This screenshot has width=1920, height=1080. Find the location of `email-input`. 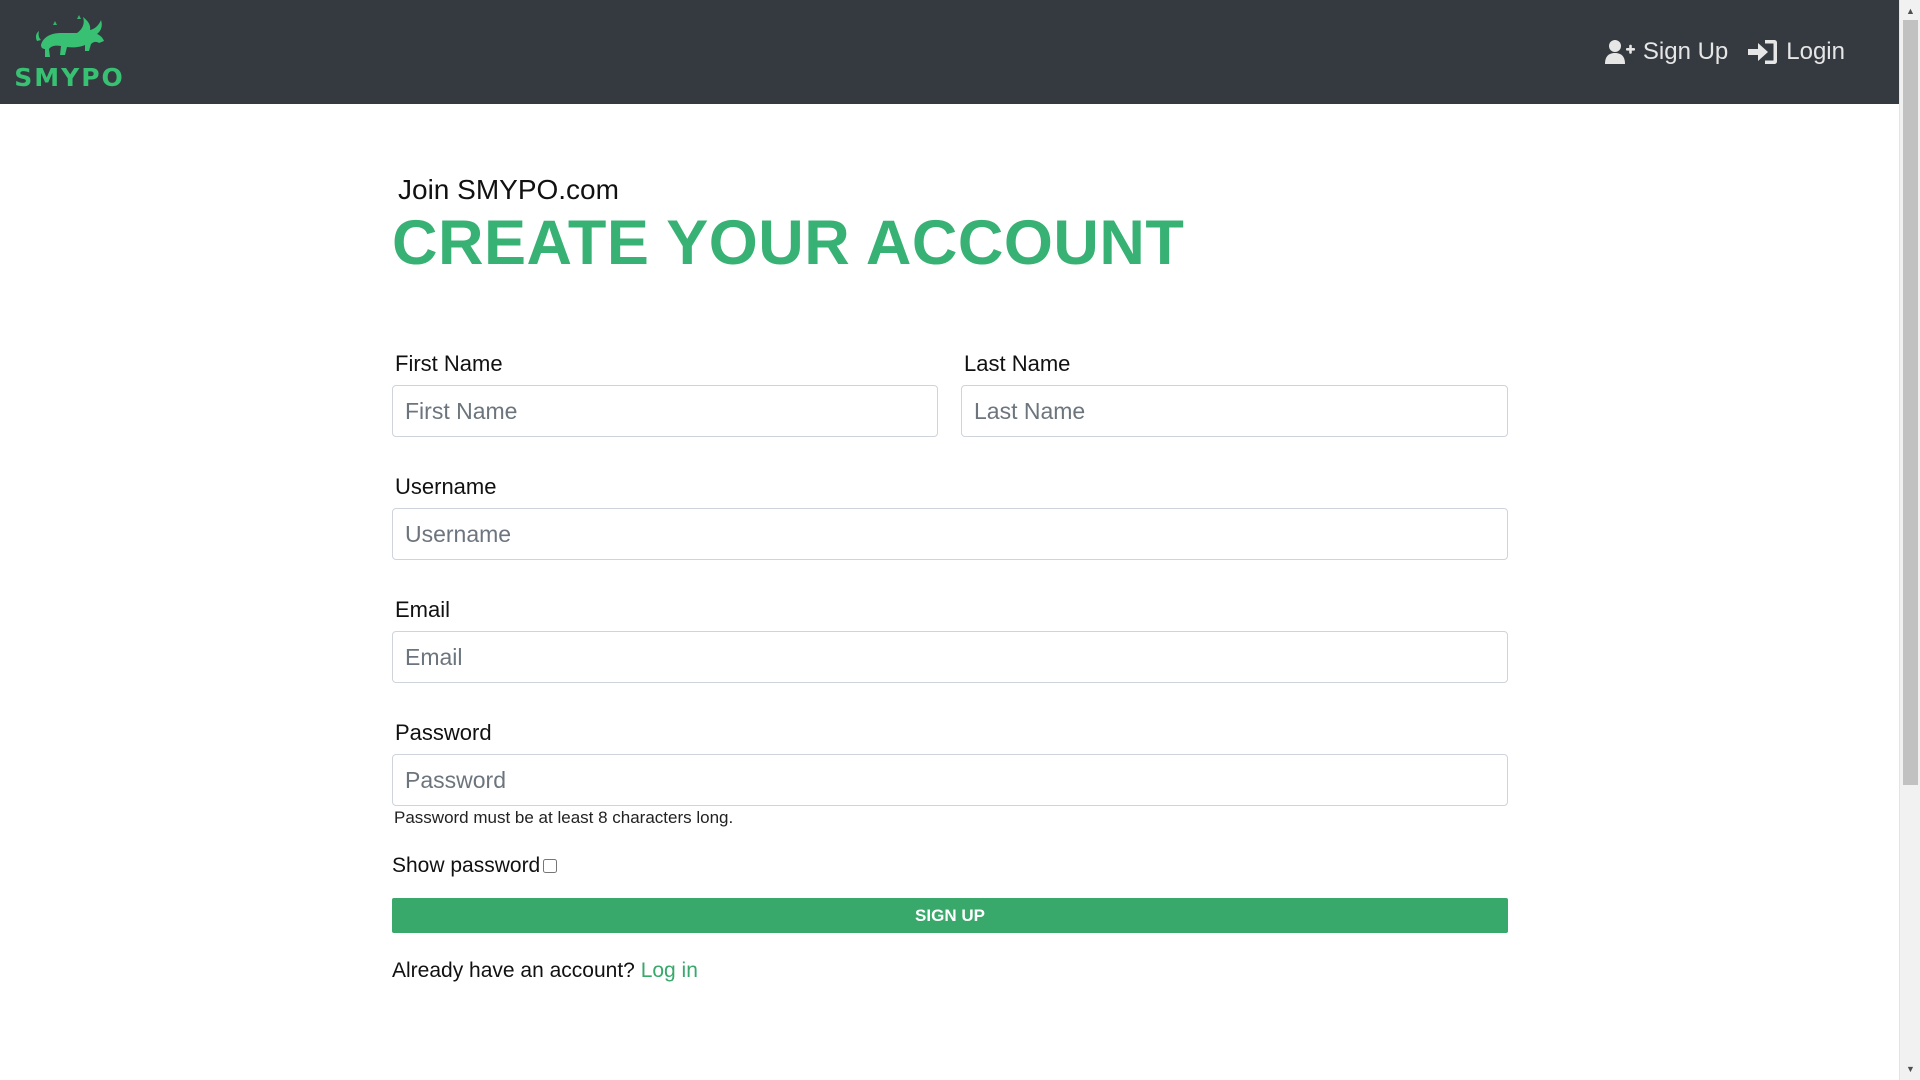

email-input is located at coordinates (950, 657).